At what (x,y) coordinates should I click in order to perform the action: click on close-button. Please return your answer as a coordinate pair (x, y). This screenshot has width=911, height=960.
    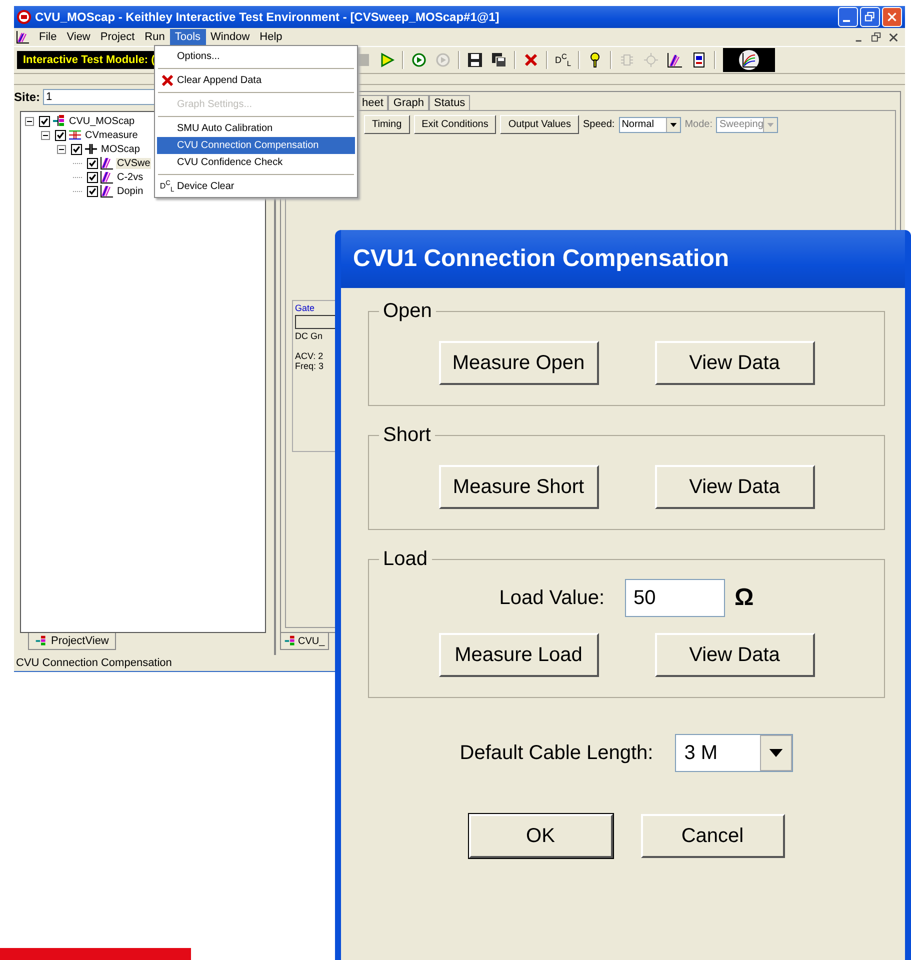
    Looking at the image, I should click on (892, 17).